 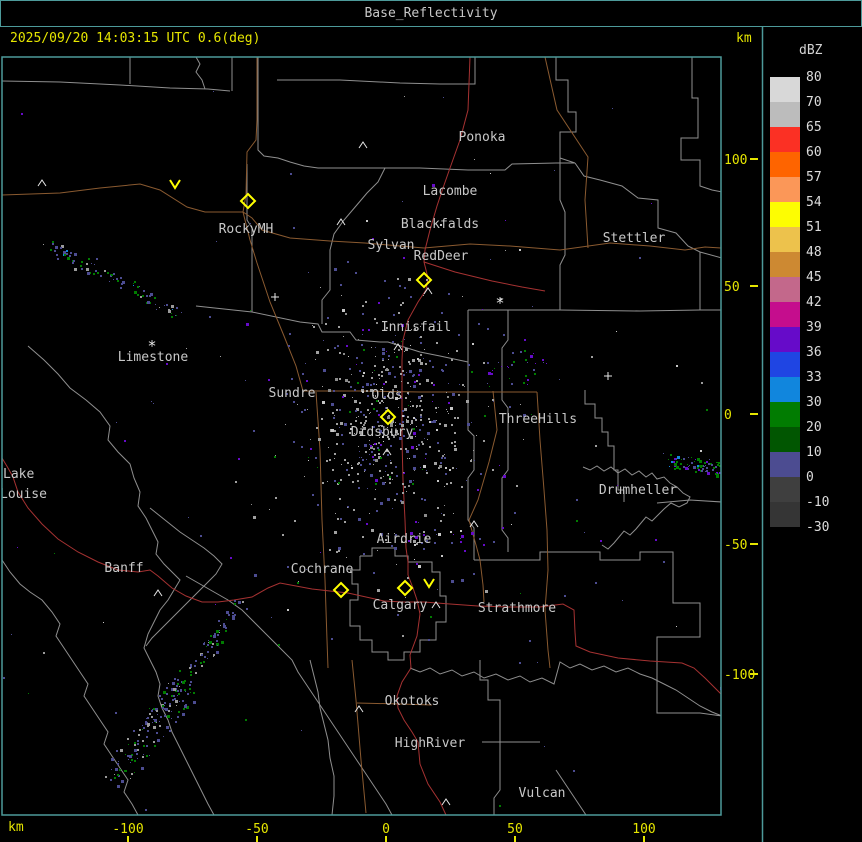 What do you see at coordinates (256, 829) in the screenshot?
I see `bottom-axis-label--50: -50` at bounding box center [256, 829].